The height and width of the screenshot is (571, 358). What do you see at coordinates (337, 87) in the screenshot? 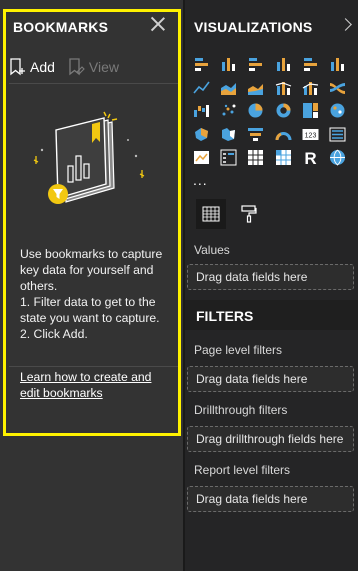
I see `ribbon-chart-icon` at bounding box center [337, 87].